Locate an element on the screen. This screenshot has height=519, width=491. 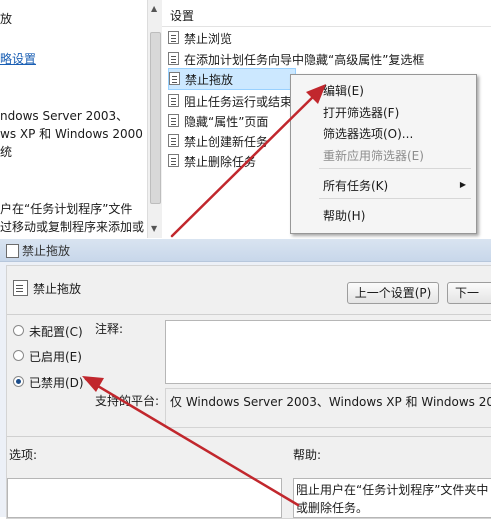
left-pane-scrollbar: ▲ ▼ is located at coordinates (154, 119).